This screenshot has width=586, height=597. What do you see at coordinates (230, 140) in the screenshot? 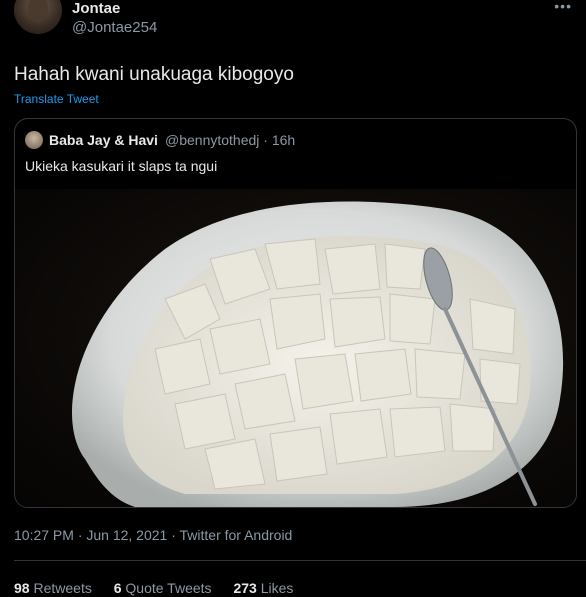
I see `quoted-handle-time: @bennytothedj · 16h` at bounding box center [230, 140].